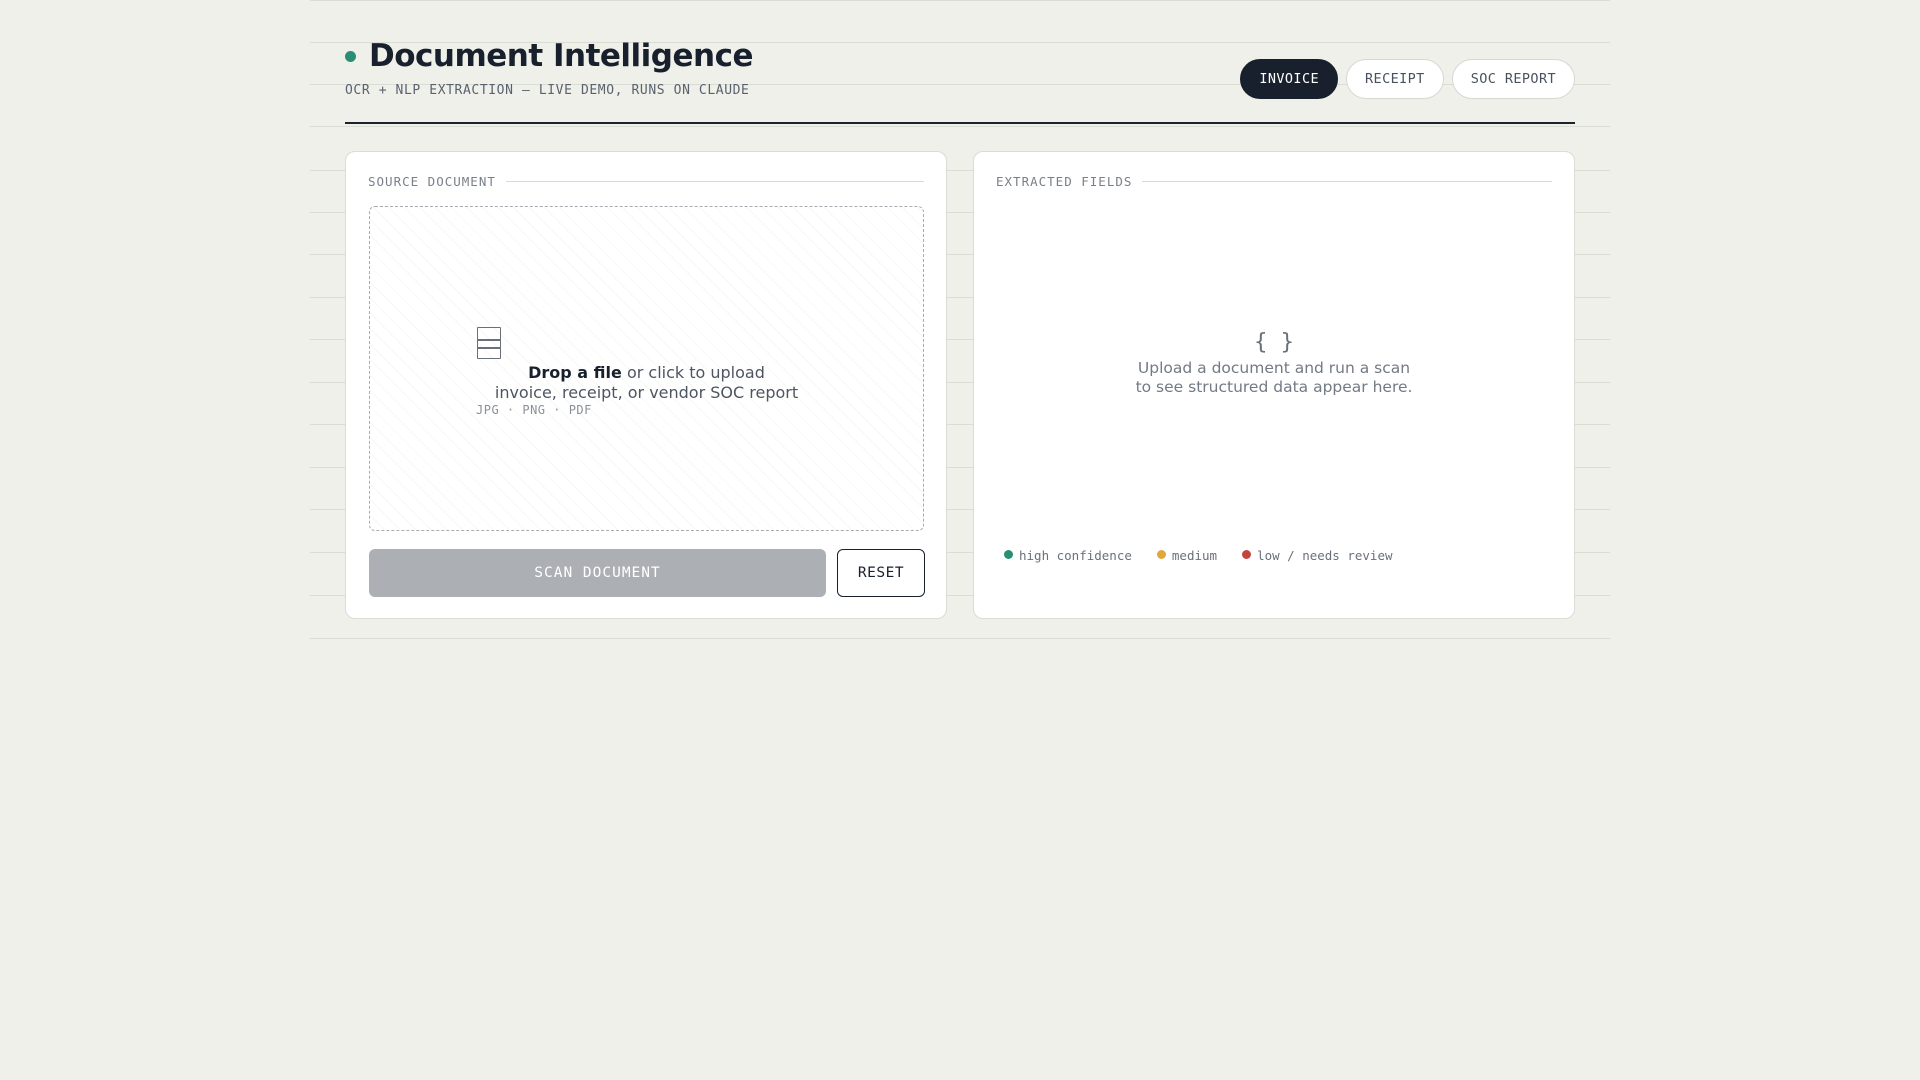 The width and height of the screenshot is (1920, 1080). Describe the element at coordinates (1325, 555) in the screenshot. I see `legend-label-low: low / needs review` at that location.